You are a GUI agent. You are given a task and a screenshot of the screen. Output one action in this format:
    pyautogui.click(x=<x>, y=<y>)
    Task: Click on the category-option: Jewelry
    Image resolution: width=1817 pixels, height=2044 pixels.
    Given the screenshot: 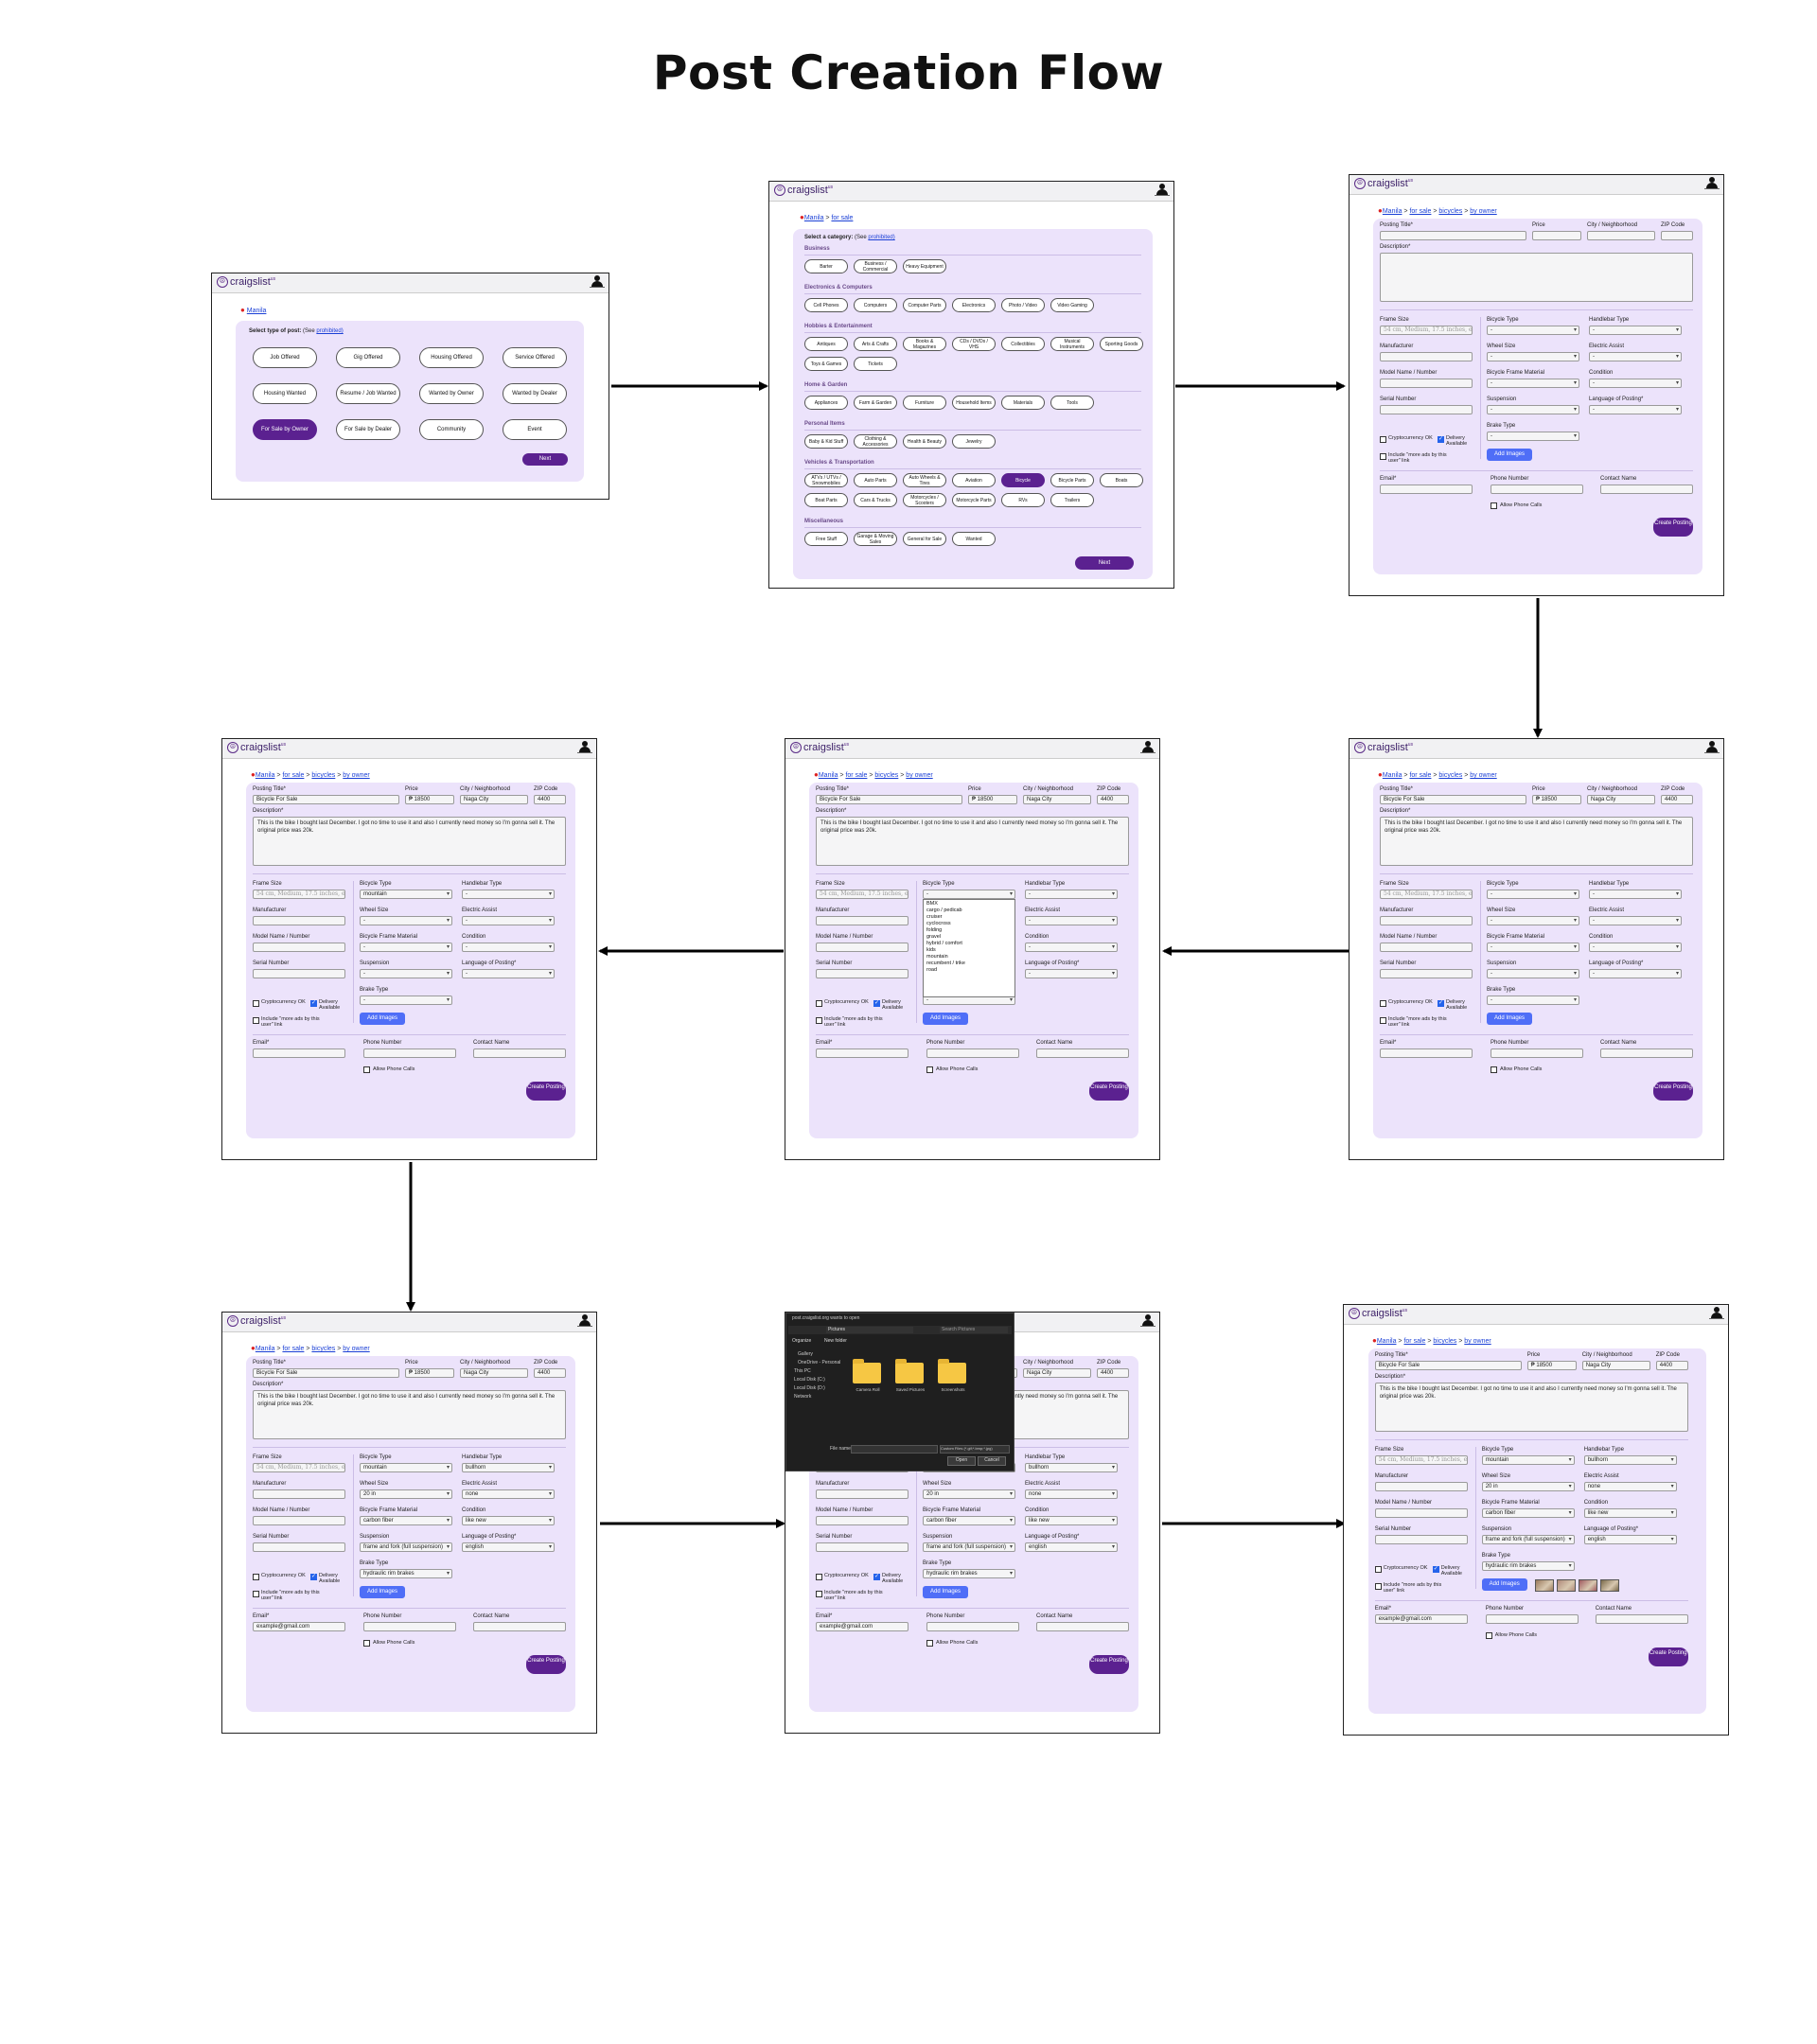 What is the action you would take?
    pyautogui.click(x=974, y=441)
    